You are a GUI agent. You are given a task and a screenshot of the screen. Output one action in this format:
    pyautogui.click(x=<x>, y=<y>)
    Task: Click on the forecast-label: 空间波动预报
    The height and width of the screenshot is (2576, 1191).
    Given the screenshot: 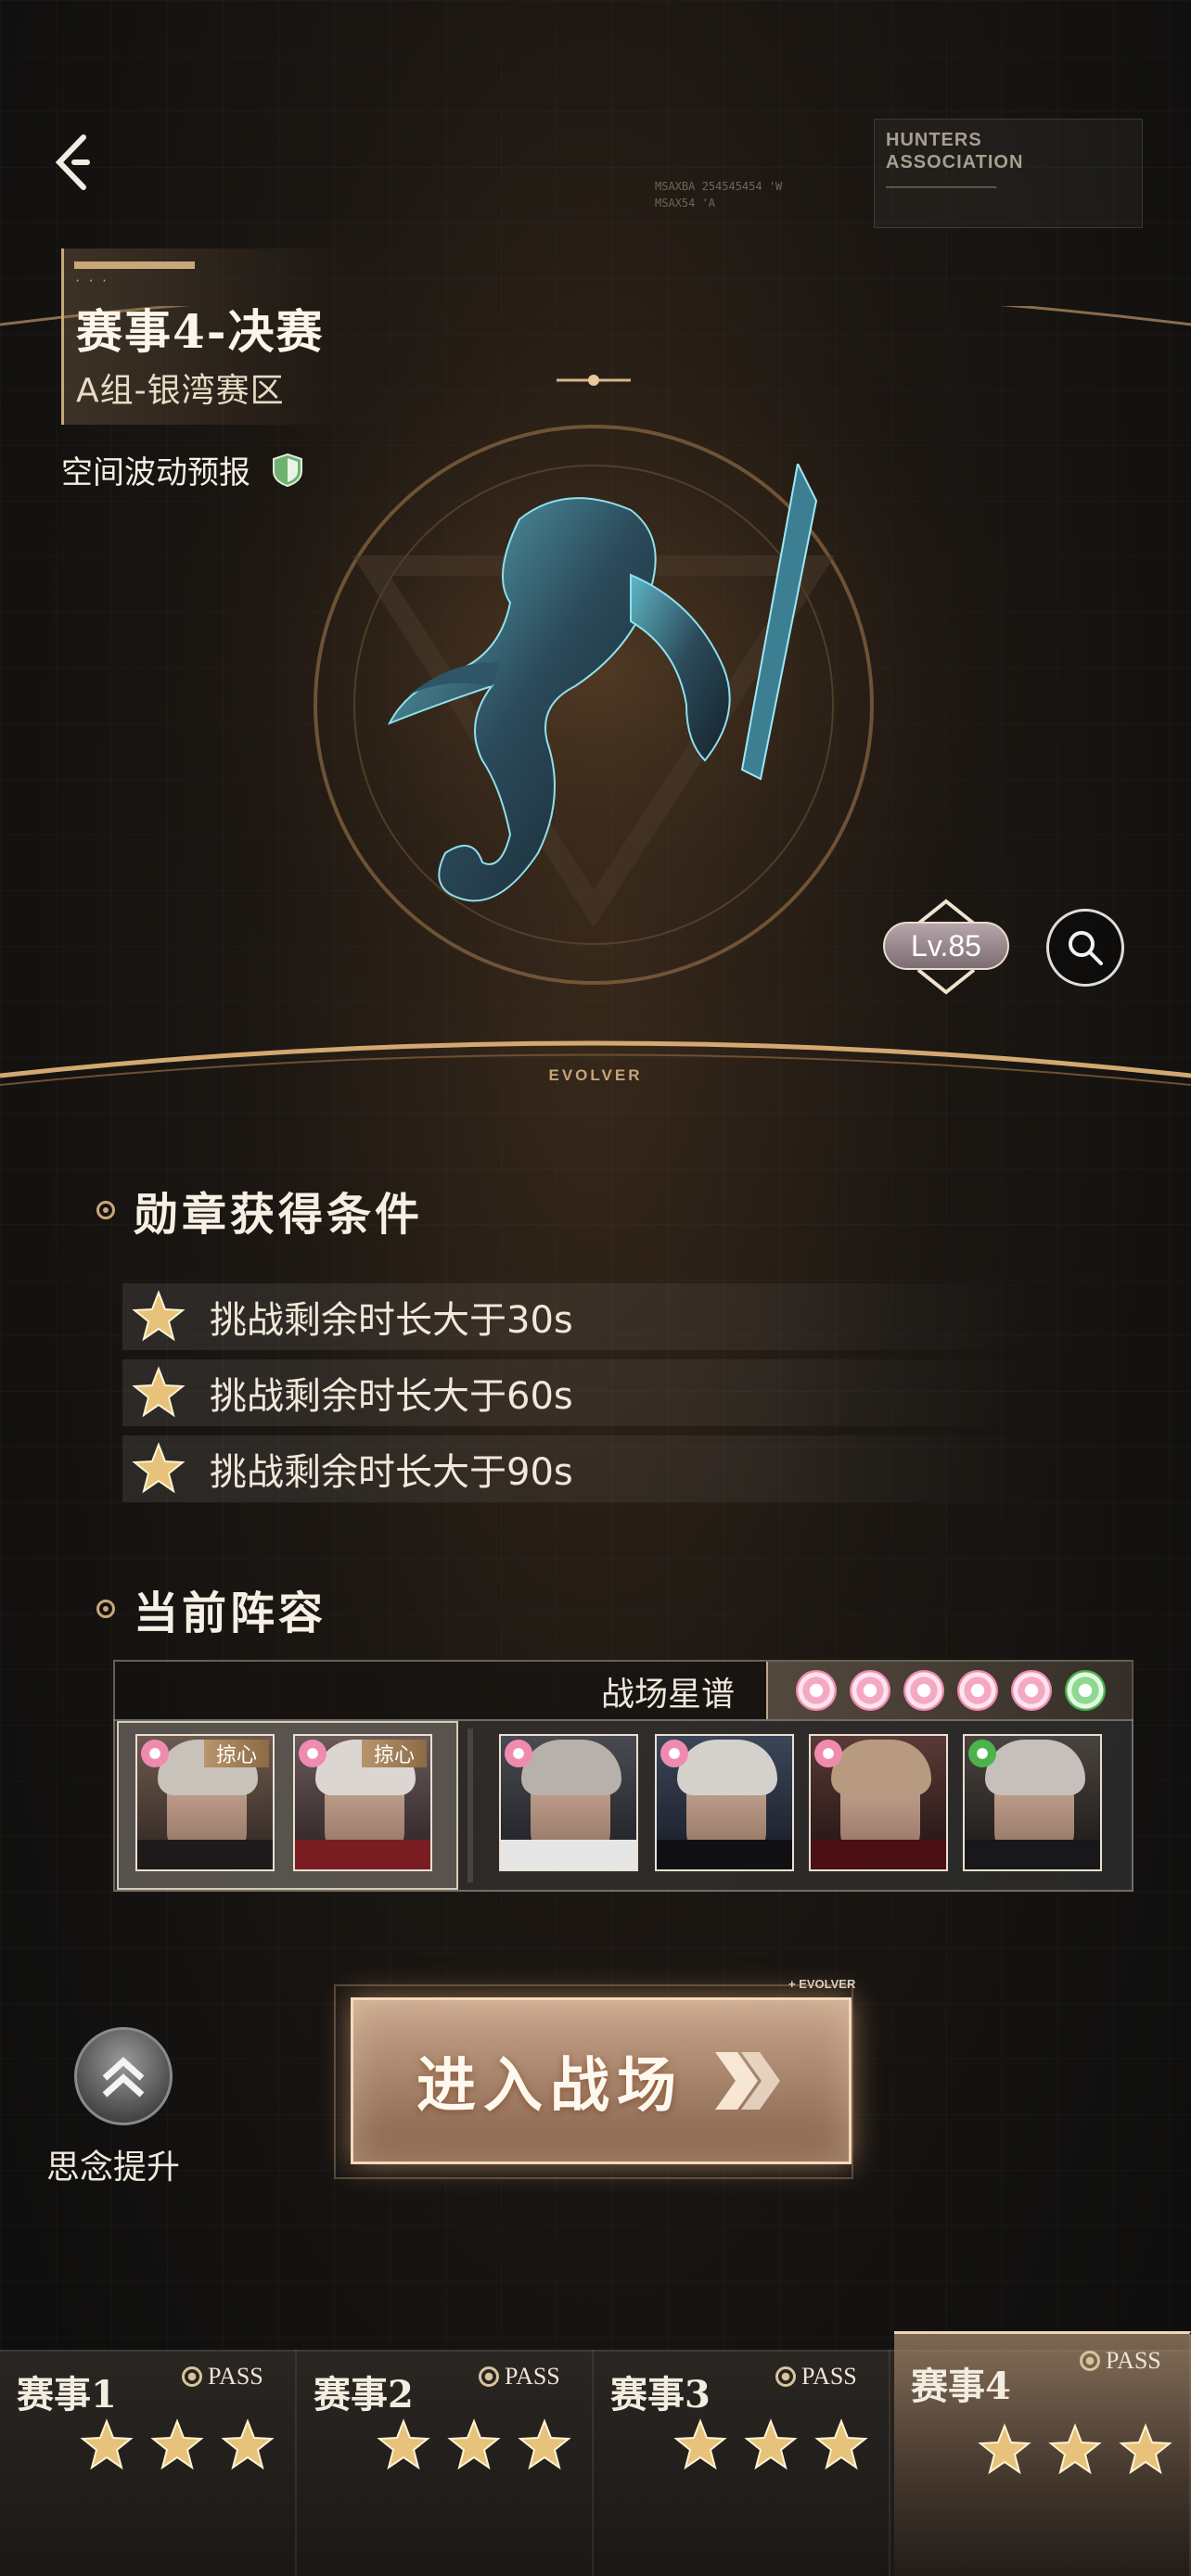 What is the action you would take?
    pyautogui.click(x=155, y=472)
    